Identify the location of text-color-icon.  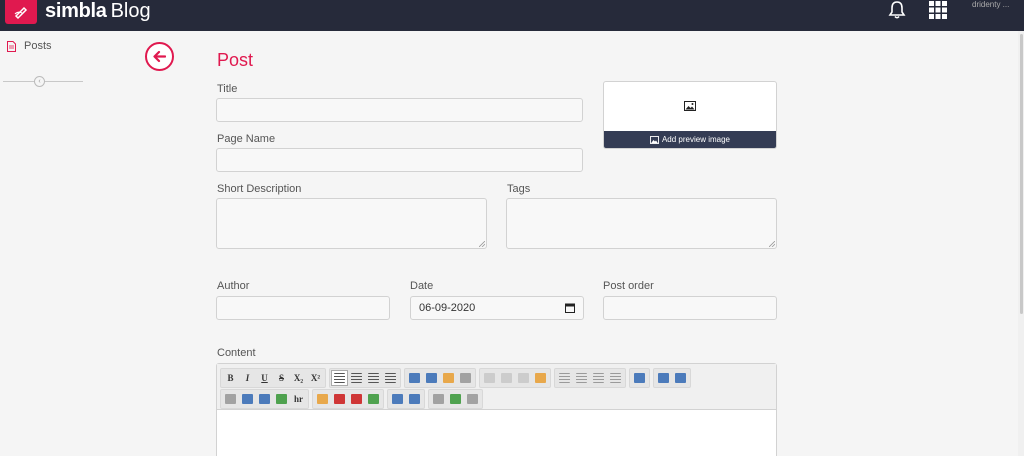
(414, 378).